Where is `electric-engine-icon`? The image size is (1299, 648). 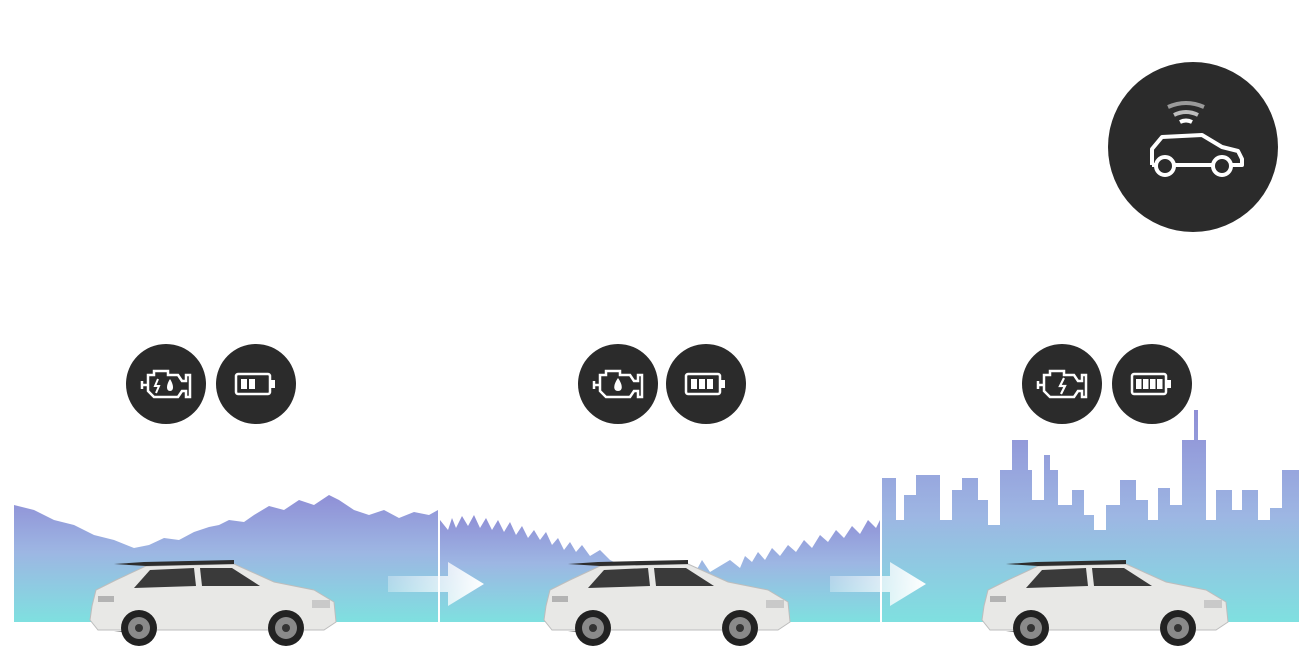
electric-engine-icon is located at coordinates (1062, 384).